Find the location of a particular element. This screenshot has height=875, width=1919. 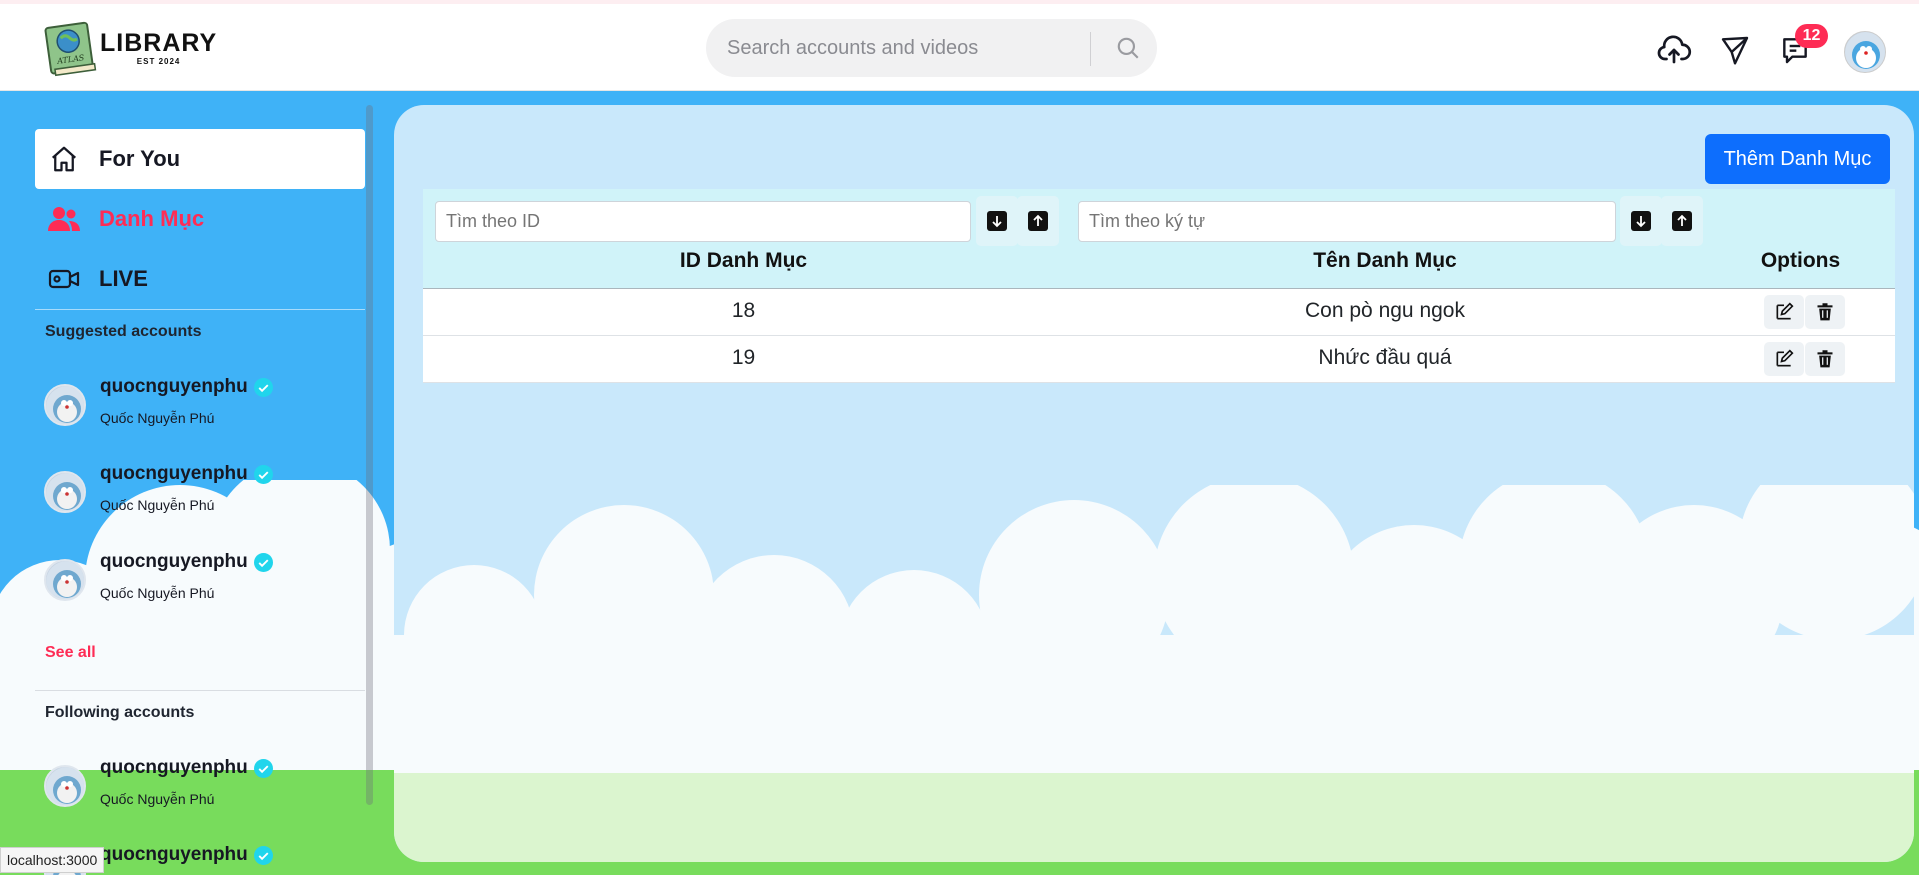

column-header-name: Tên Danh Mục is located at coordinates (1385, 260).